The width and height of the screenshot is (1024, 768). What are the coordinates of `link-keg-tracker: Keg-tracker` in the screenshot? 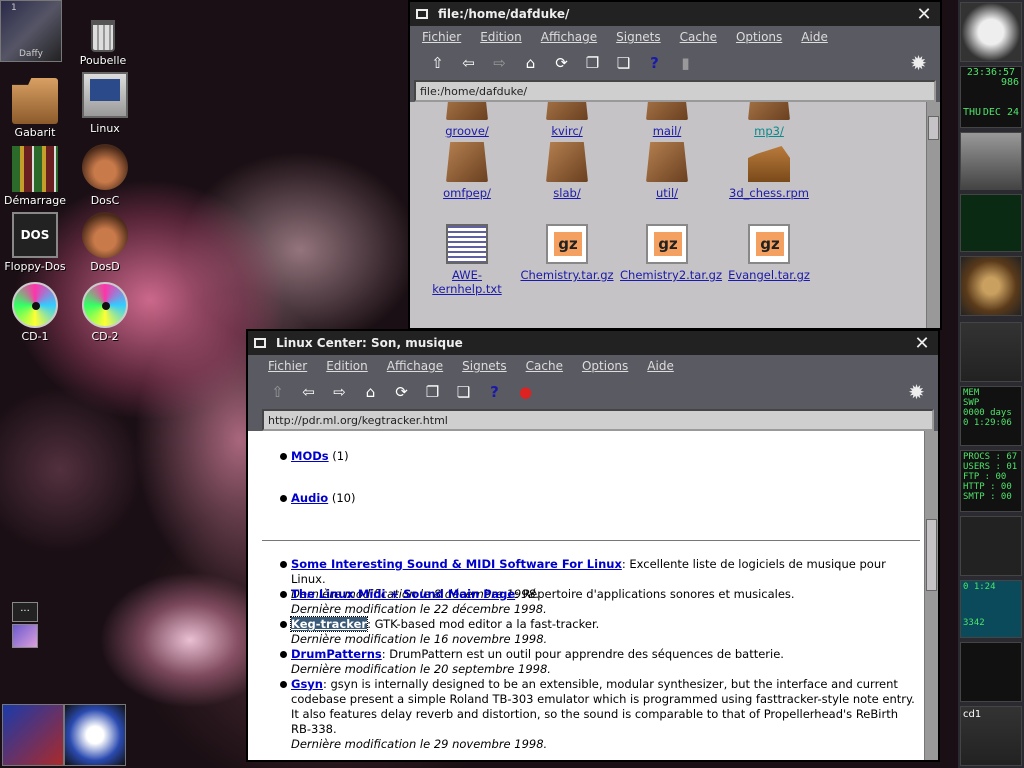 It's located at (329, 624).